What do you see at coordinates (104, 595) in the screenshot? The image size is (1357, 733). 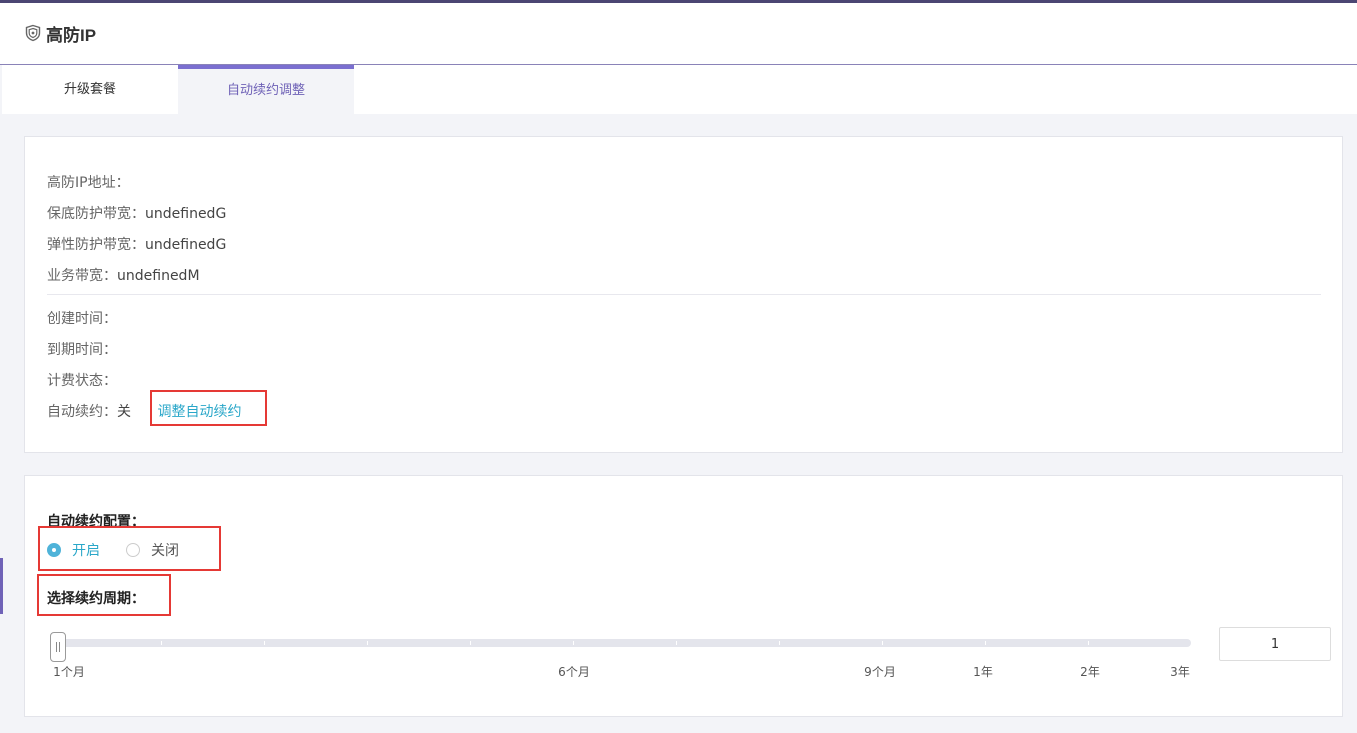 I see `highlight-box-period-title` at bounding box center [104, 595].